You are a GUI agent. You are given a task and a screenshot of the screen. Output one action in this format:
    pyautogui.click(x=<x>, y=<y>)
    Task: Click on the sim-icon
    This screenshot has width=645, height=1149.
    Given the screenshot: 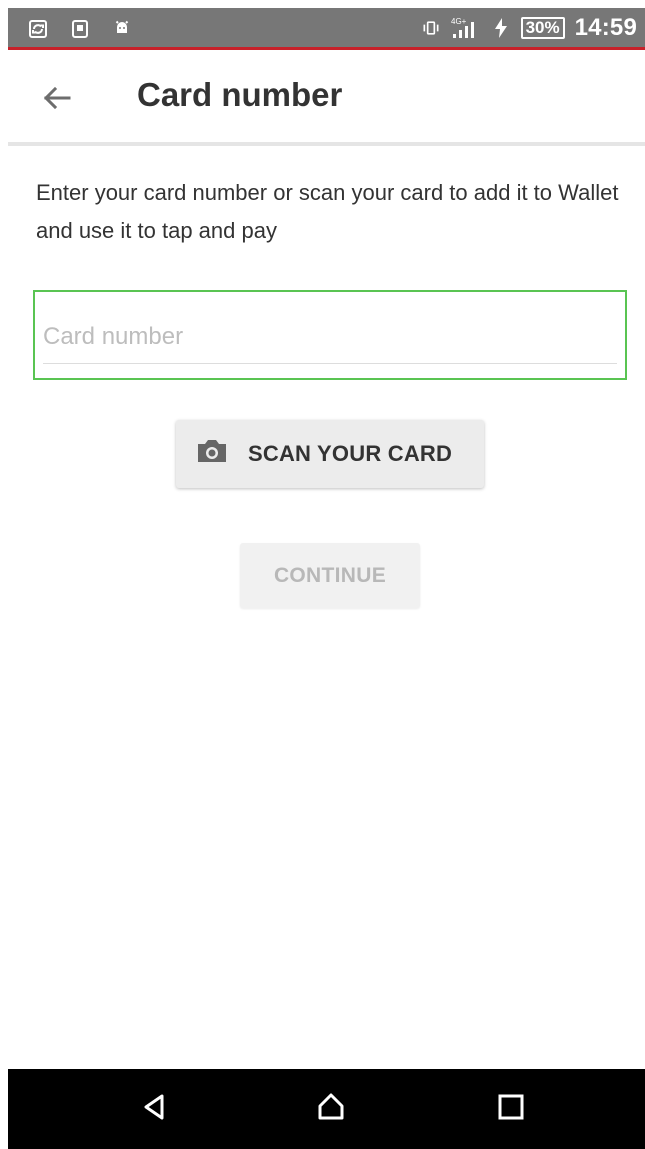 What is the action you would take?
    pyautogui.click(x=80, y=29)
    